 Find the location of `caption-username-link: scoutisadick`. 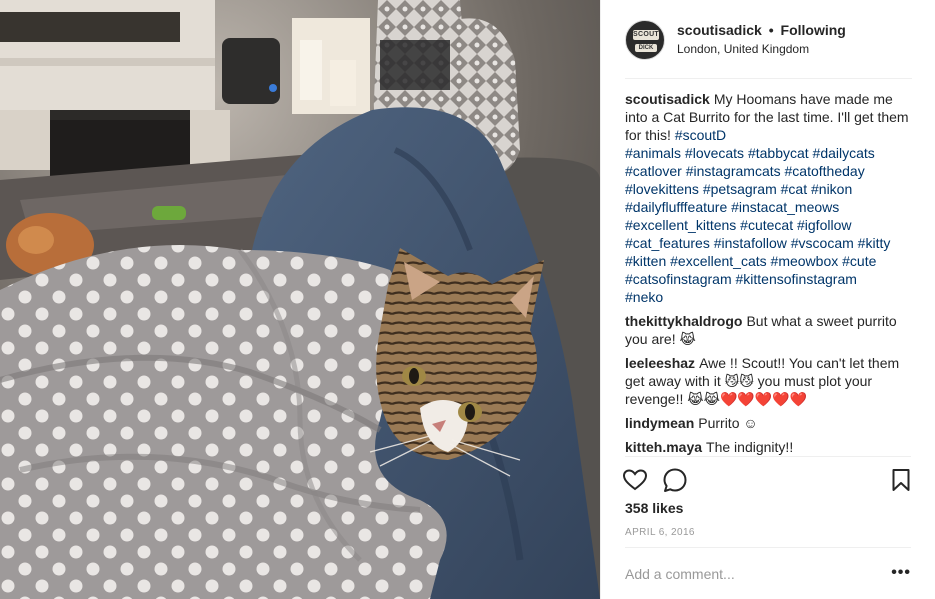

caption-username-link: scoutisadick is located at coordinates (667, 99).